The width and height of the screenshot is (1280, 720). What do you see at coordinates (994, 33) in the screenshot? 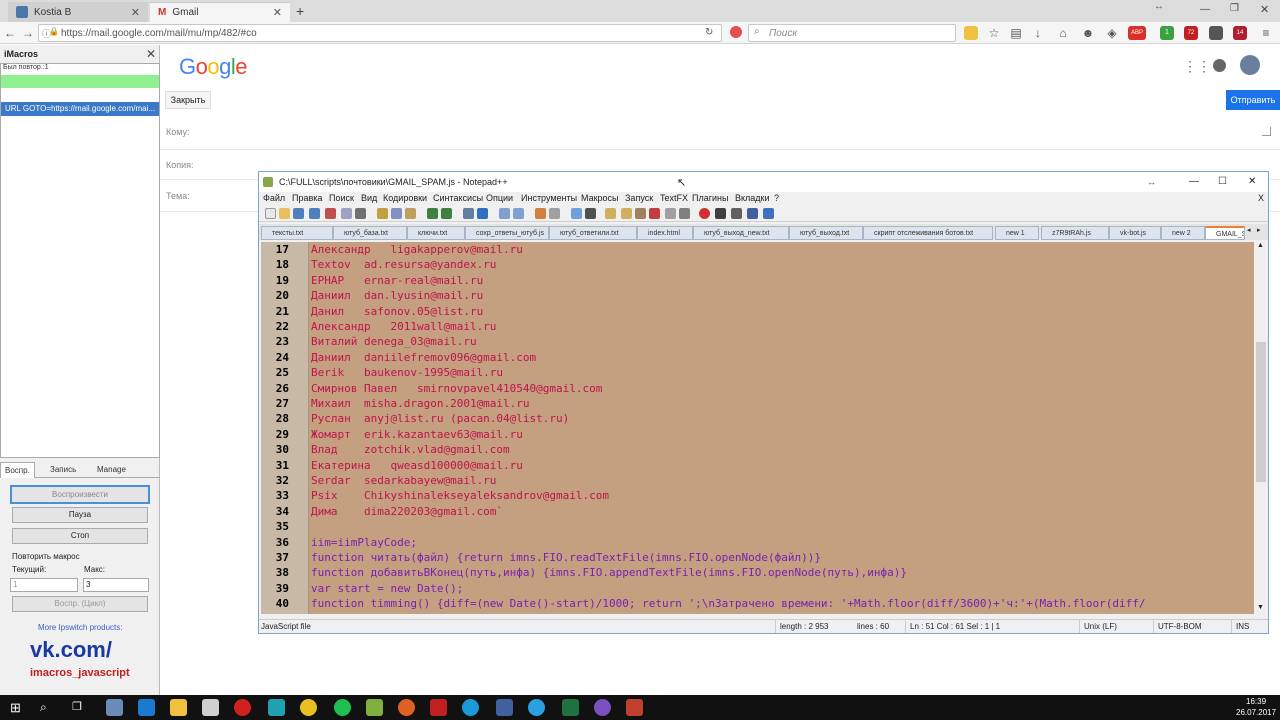
I see `star-icon: ☆` at bounding box center [994, 33].